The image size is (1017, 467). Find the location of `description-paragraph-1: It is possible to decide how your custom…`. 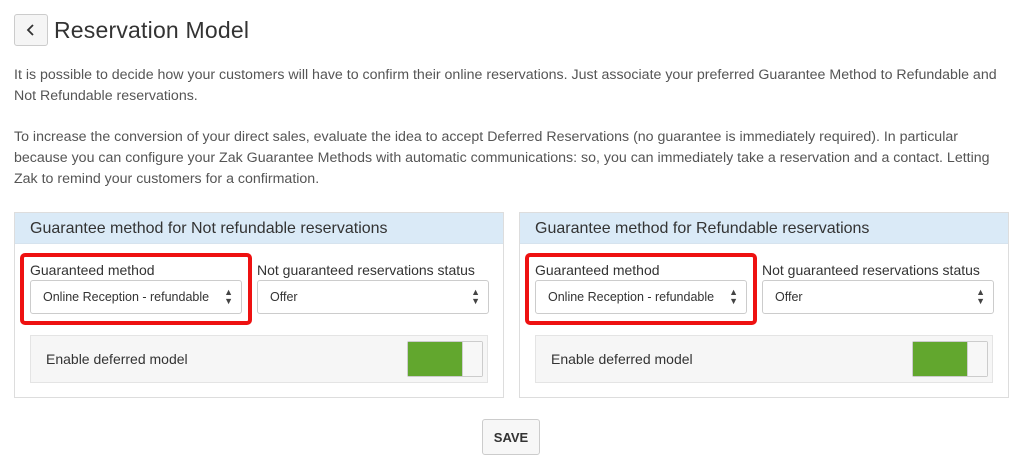

description-paragraph-1: It is possible to decide how your custom… is located at coordinates (505, 85).